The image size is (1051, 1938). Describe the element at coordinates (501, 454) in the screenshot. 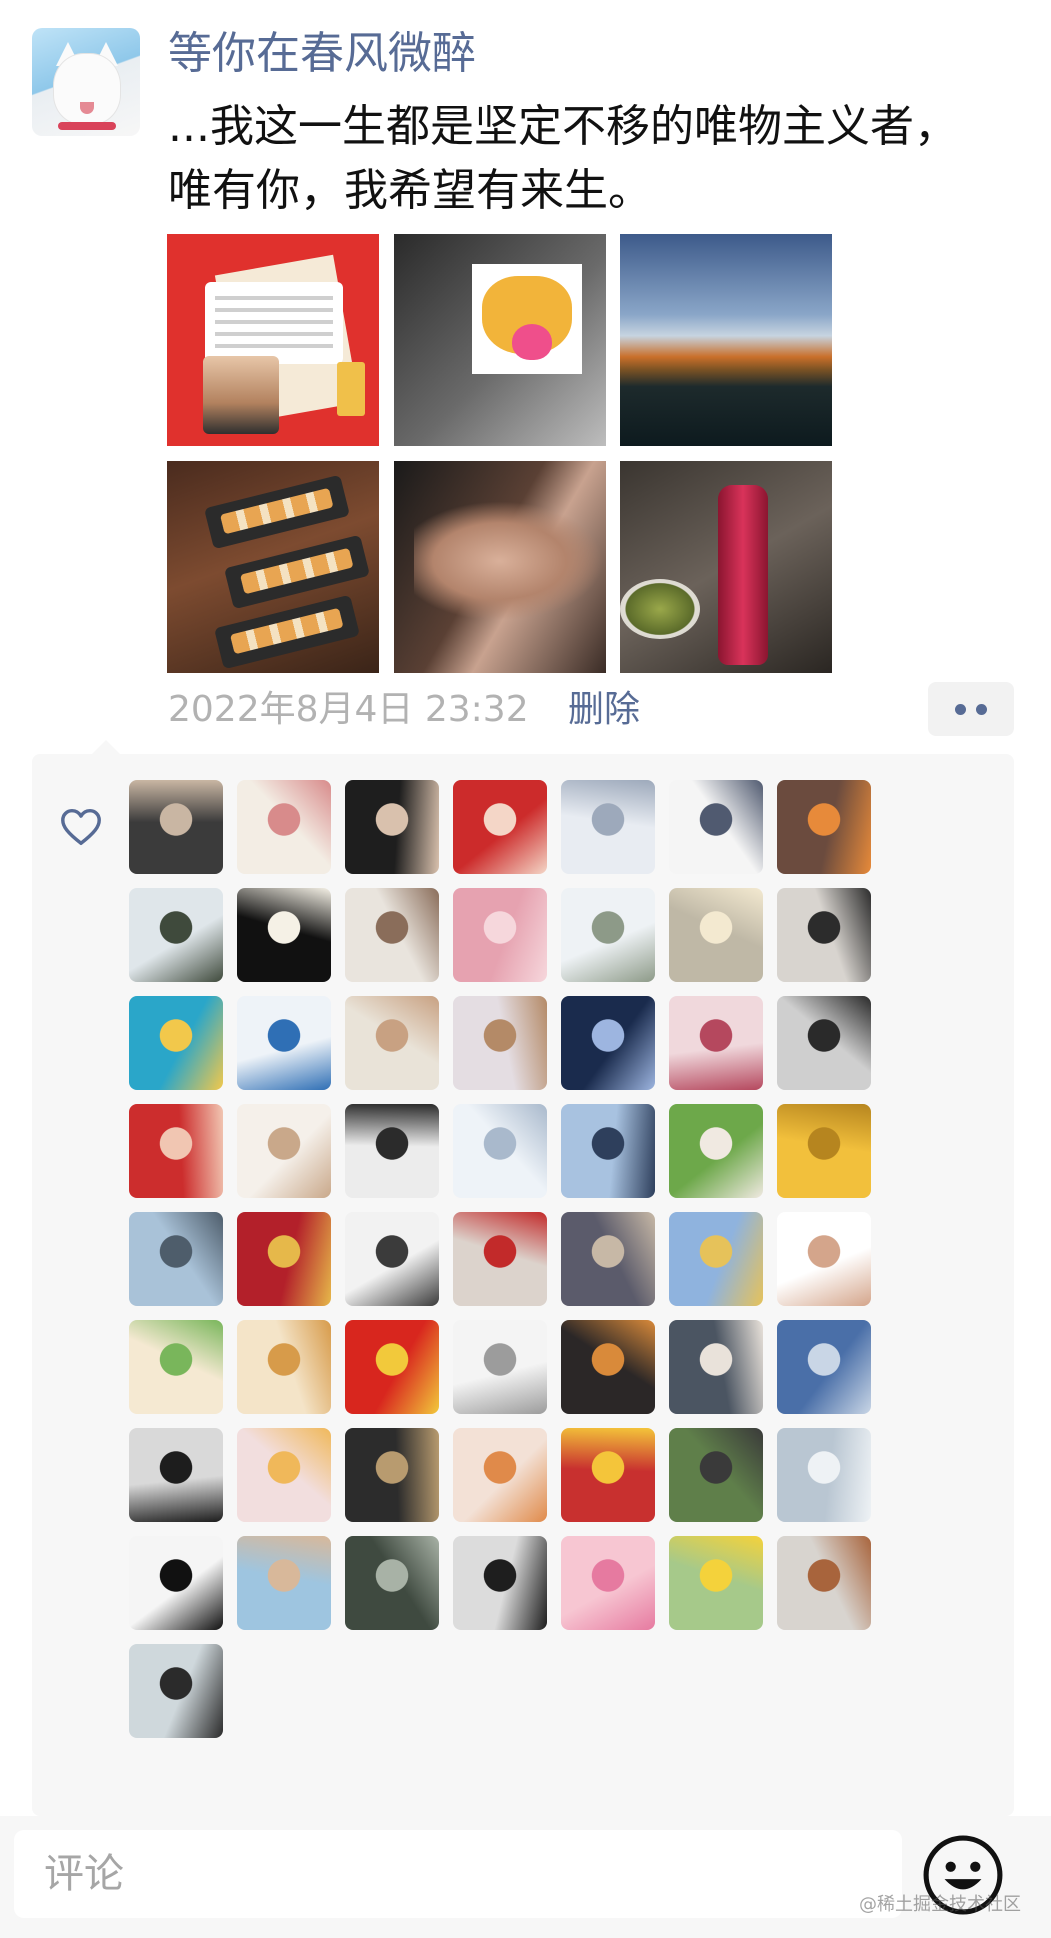

I see `photo-grid` at that location.